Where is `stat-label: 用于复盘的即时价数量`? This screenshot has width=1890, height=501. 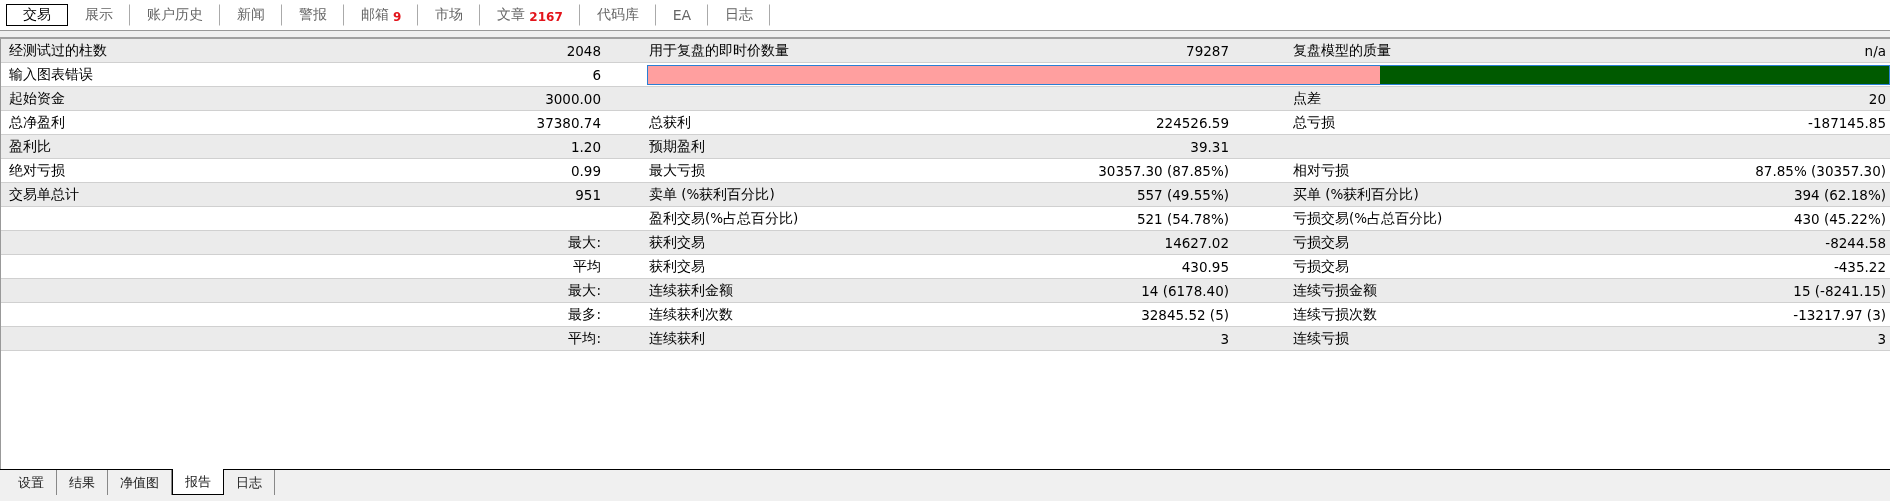
stat-label: 用于复盘的即时价数量 is located at coordinates (719, 50).